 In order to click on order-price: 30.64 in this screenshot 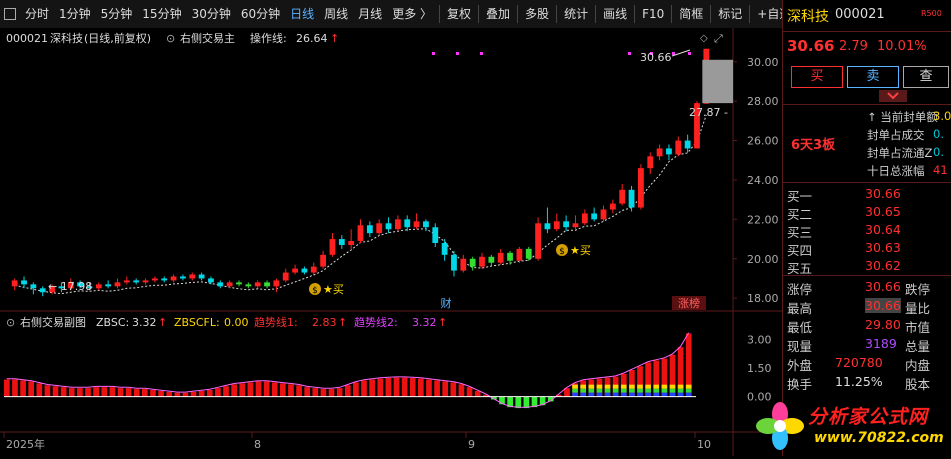, I will do `click(883, 229)`.